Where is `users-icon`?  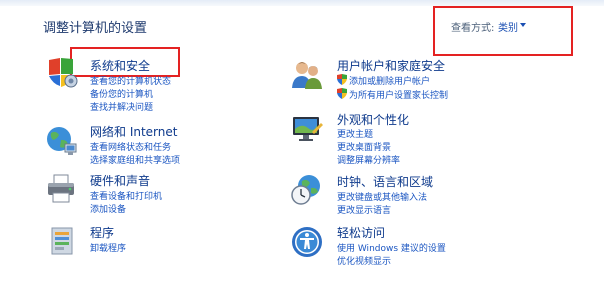
users-icon is located at coordinates (307, 75).